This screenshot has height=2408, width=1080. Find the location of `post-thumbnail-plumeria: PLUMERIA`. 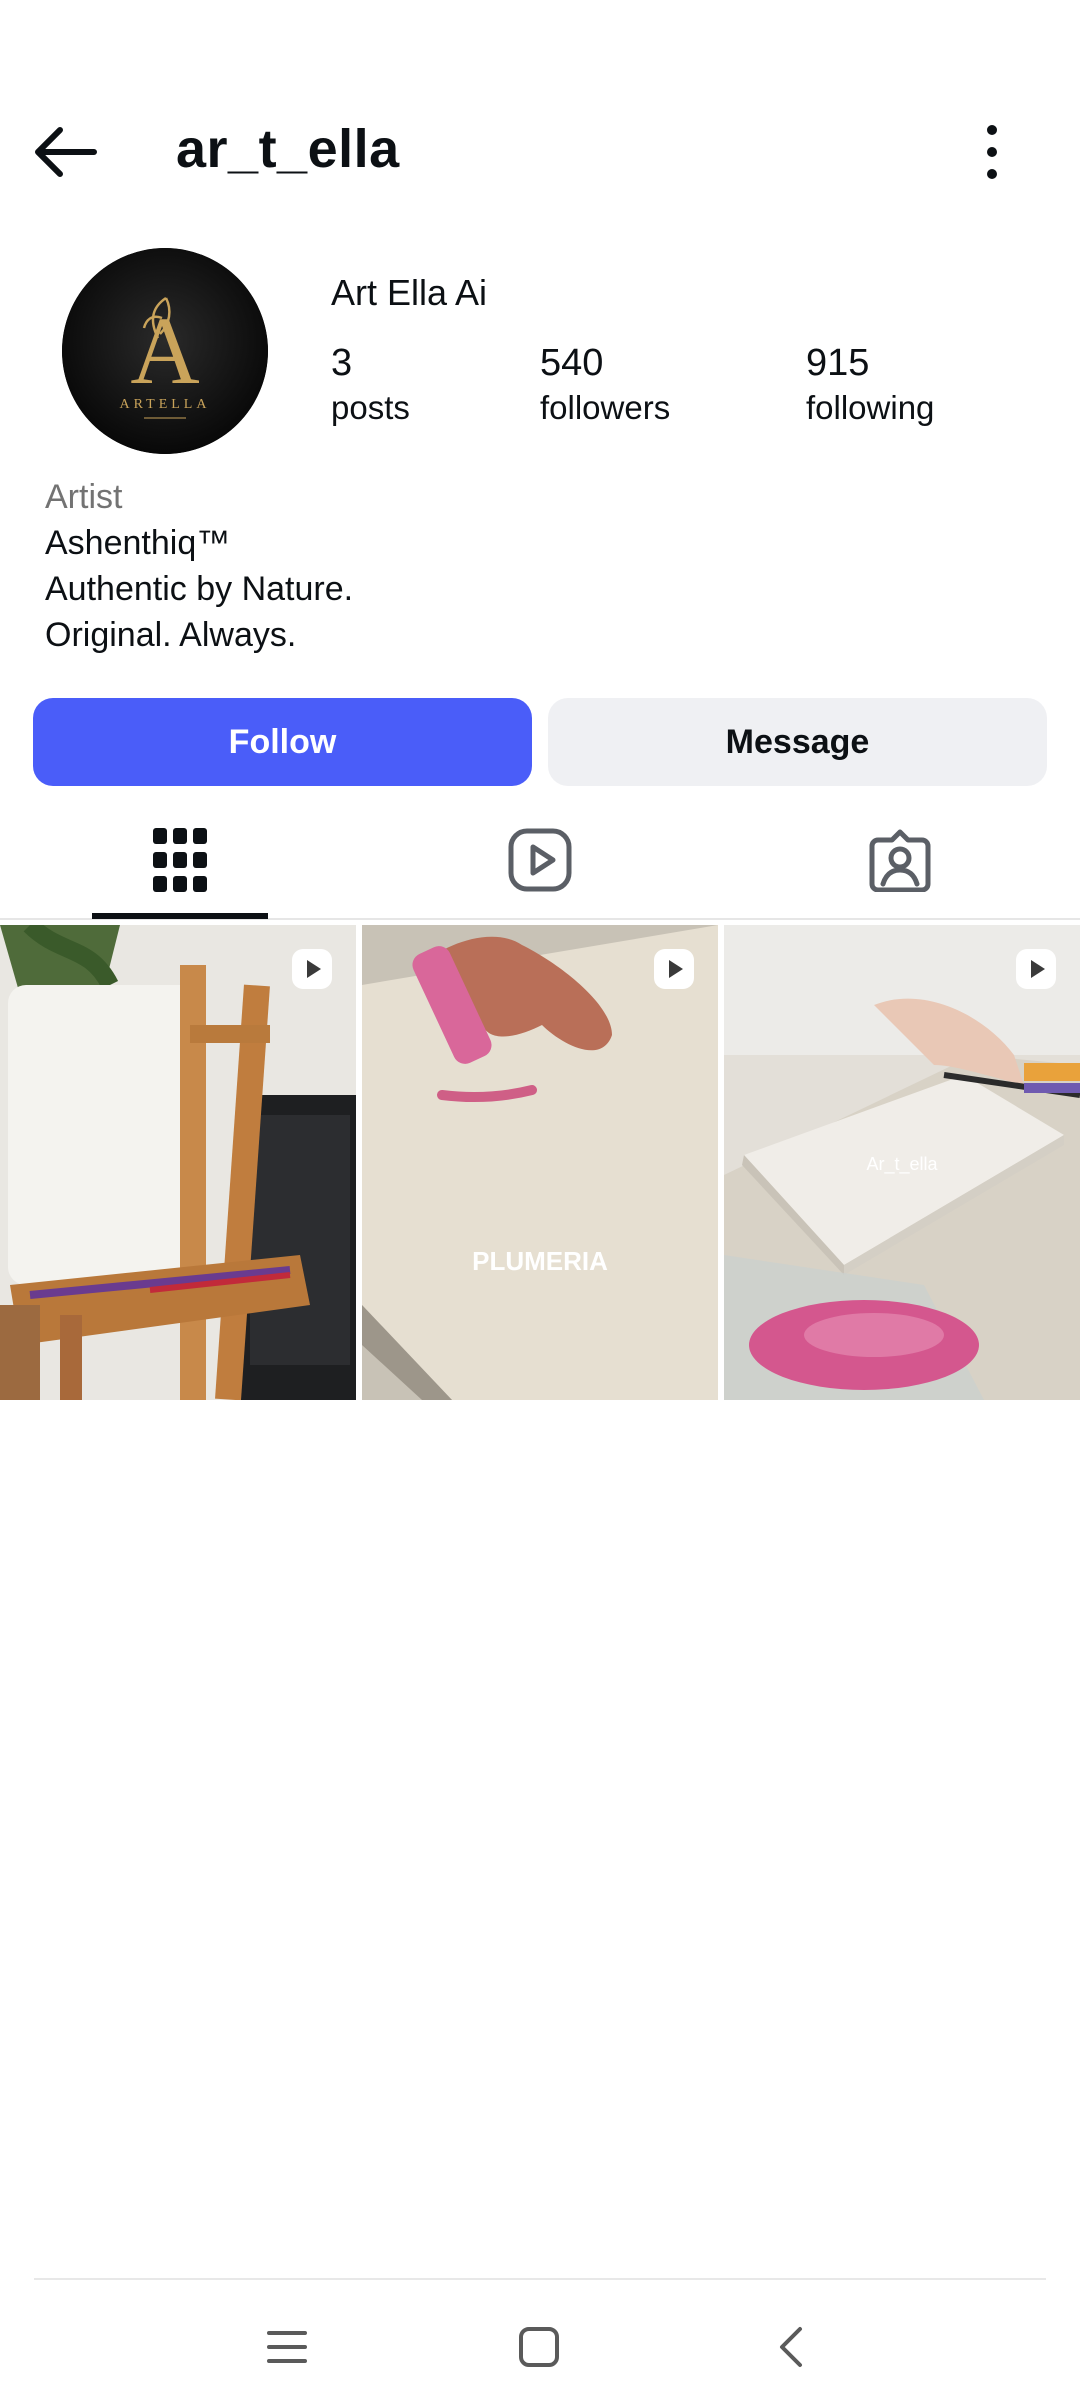

post-thumbnail-plumeria: PLUMERIA is located at coordinates (540, 1162).